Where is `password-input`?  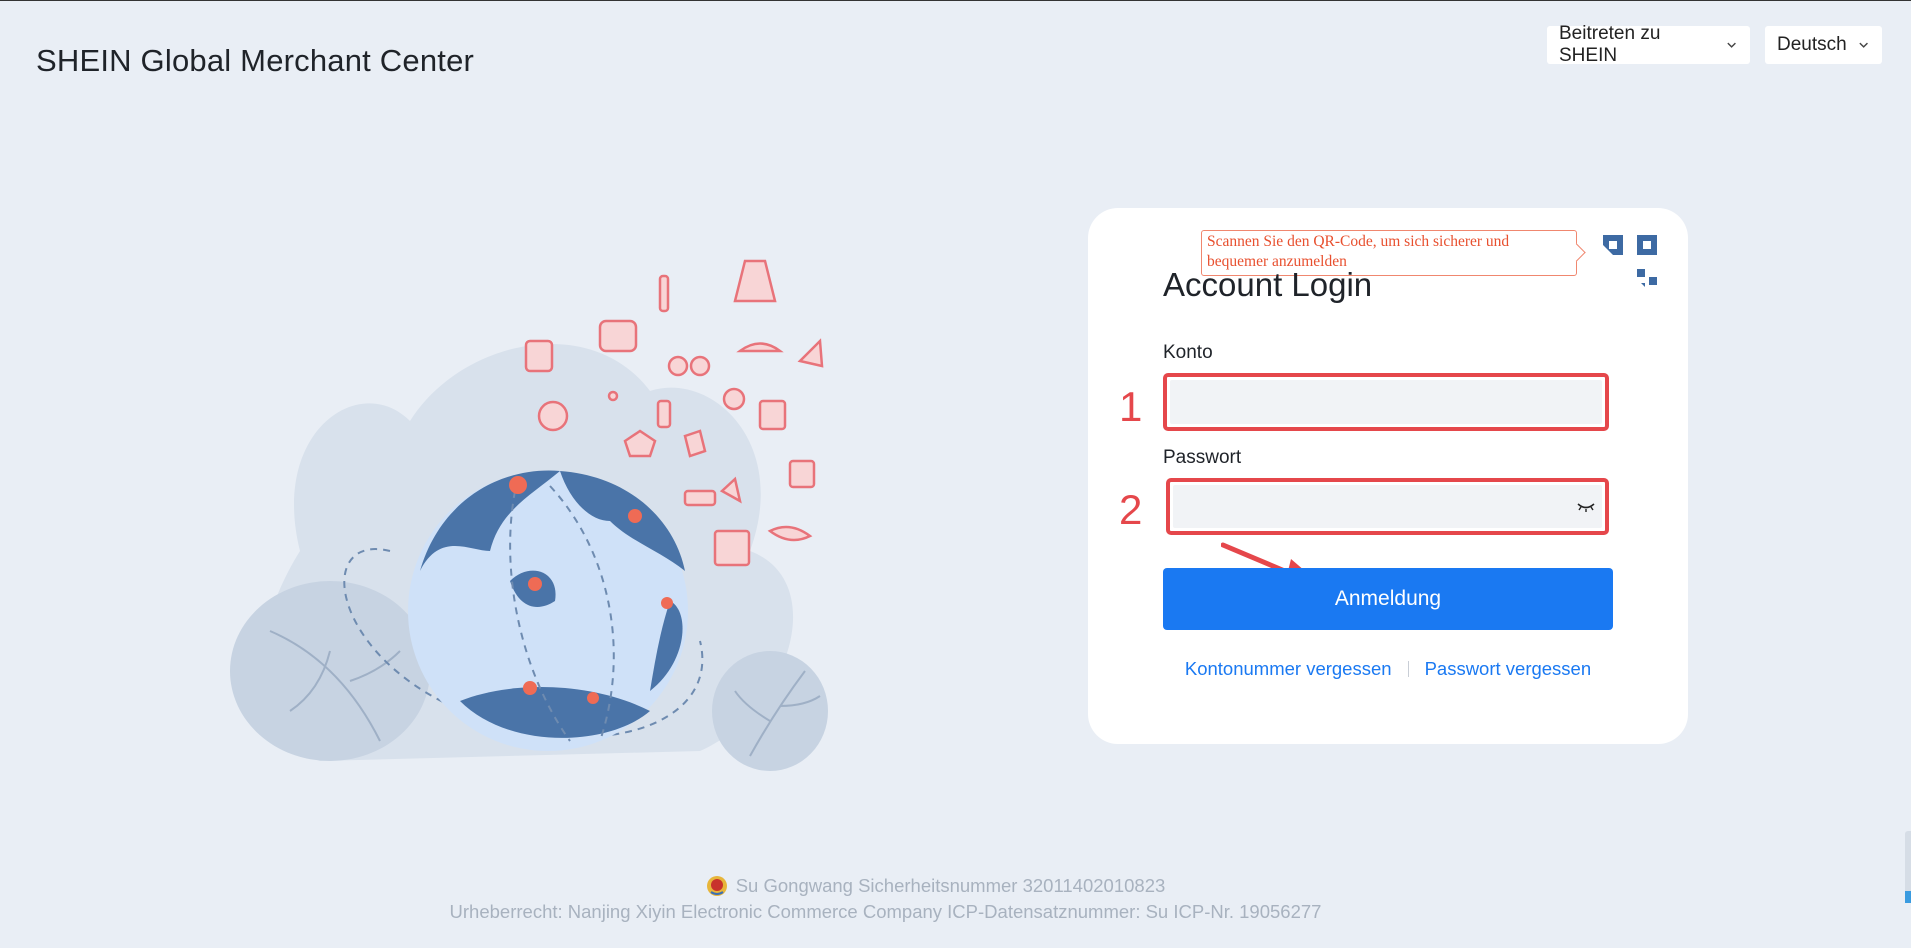
password-input is located at coordinates (1387, 506).